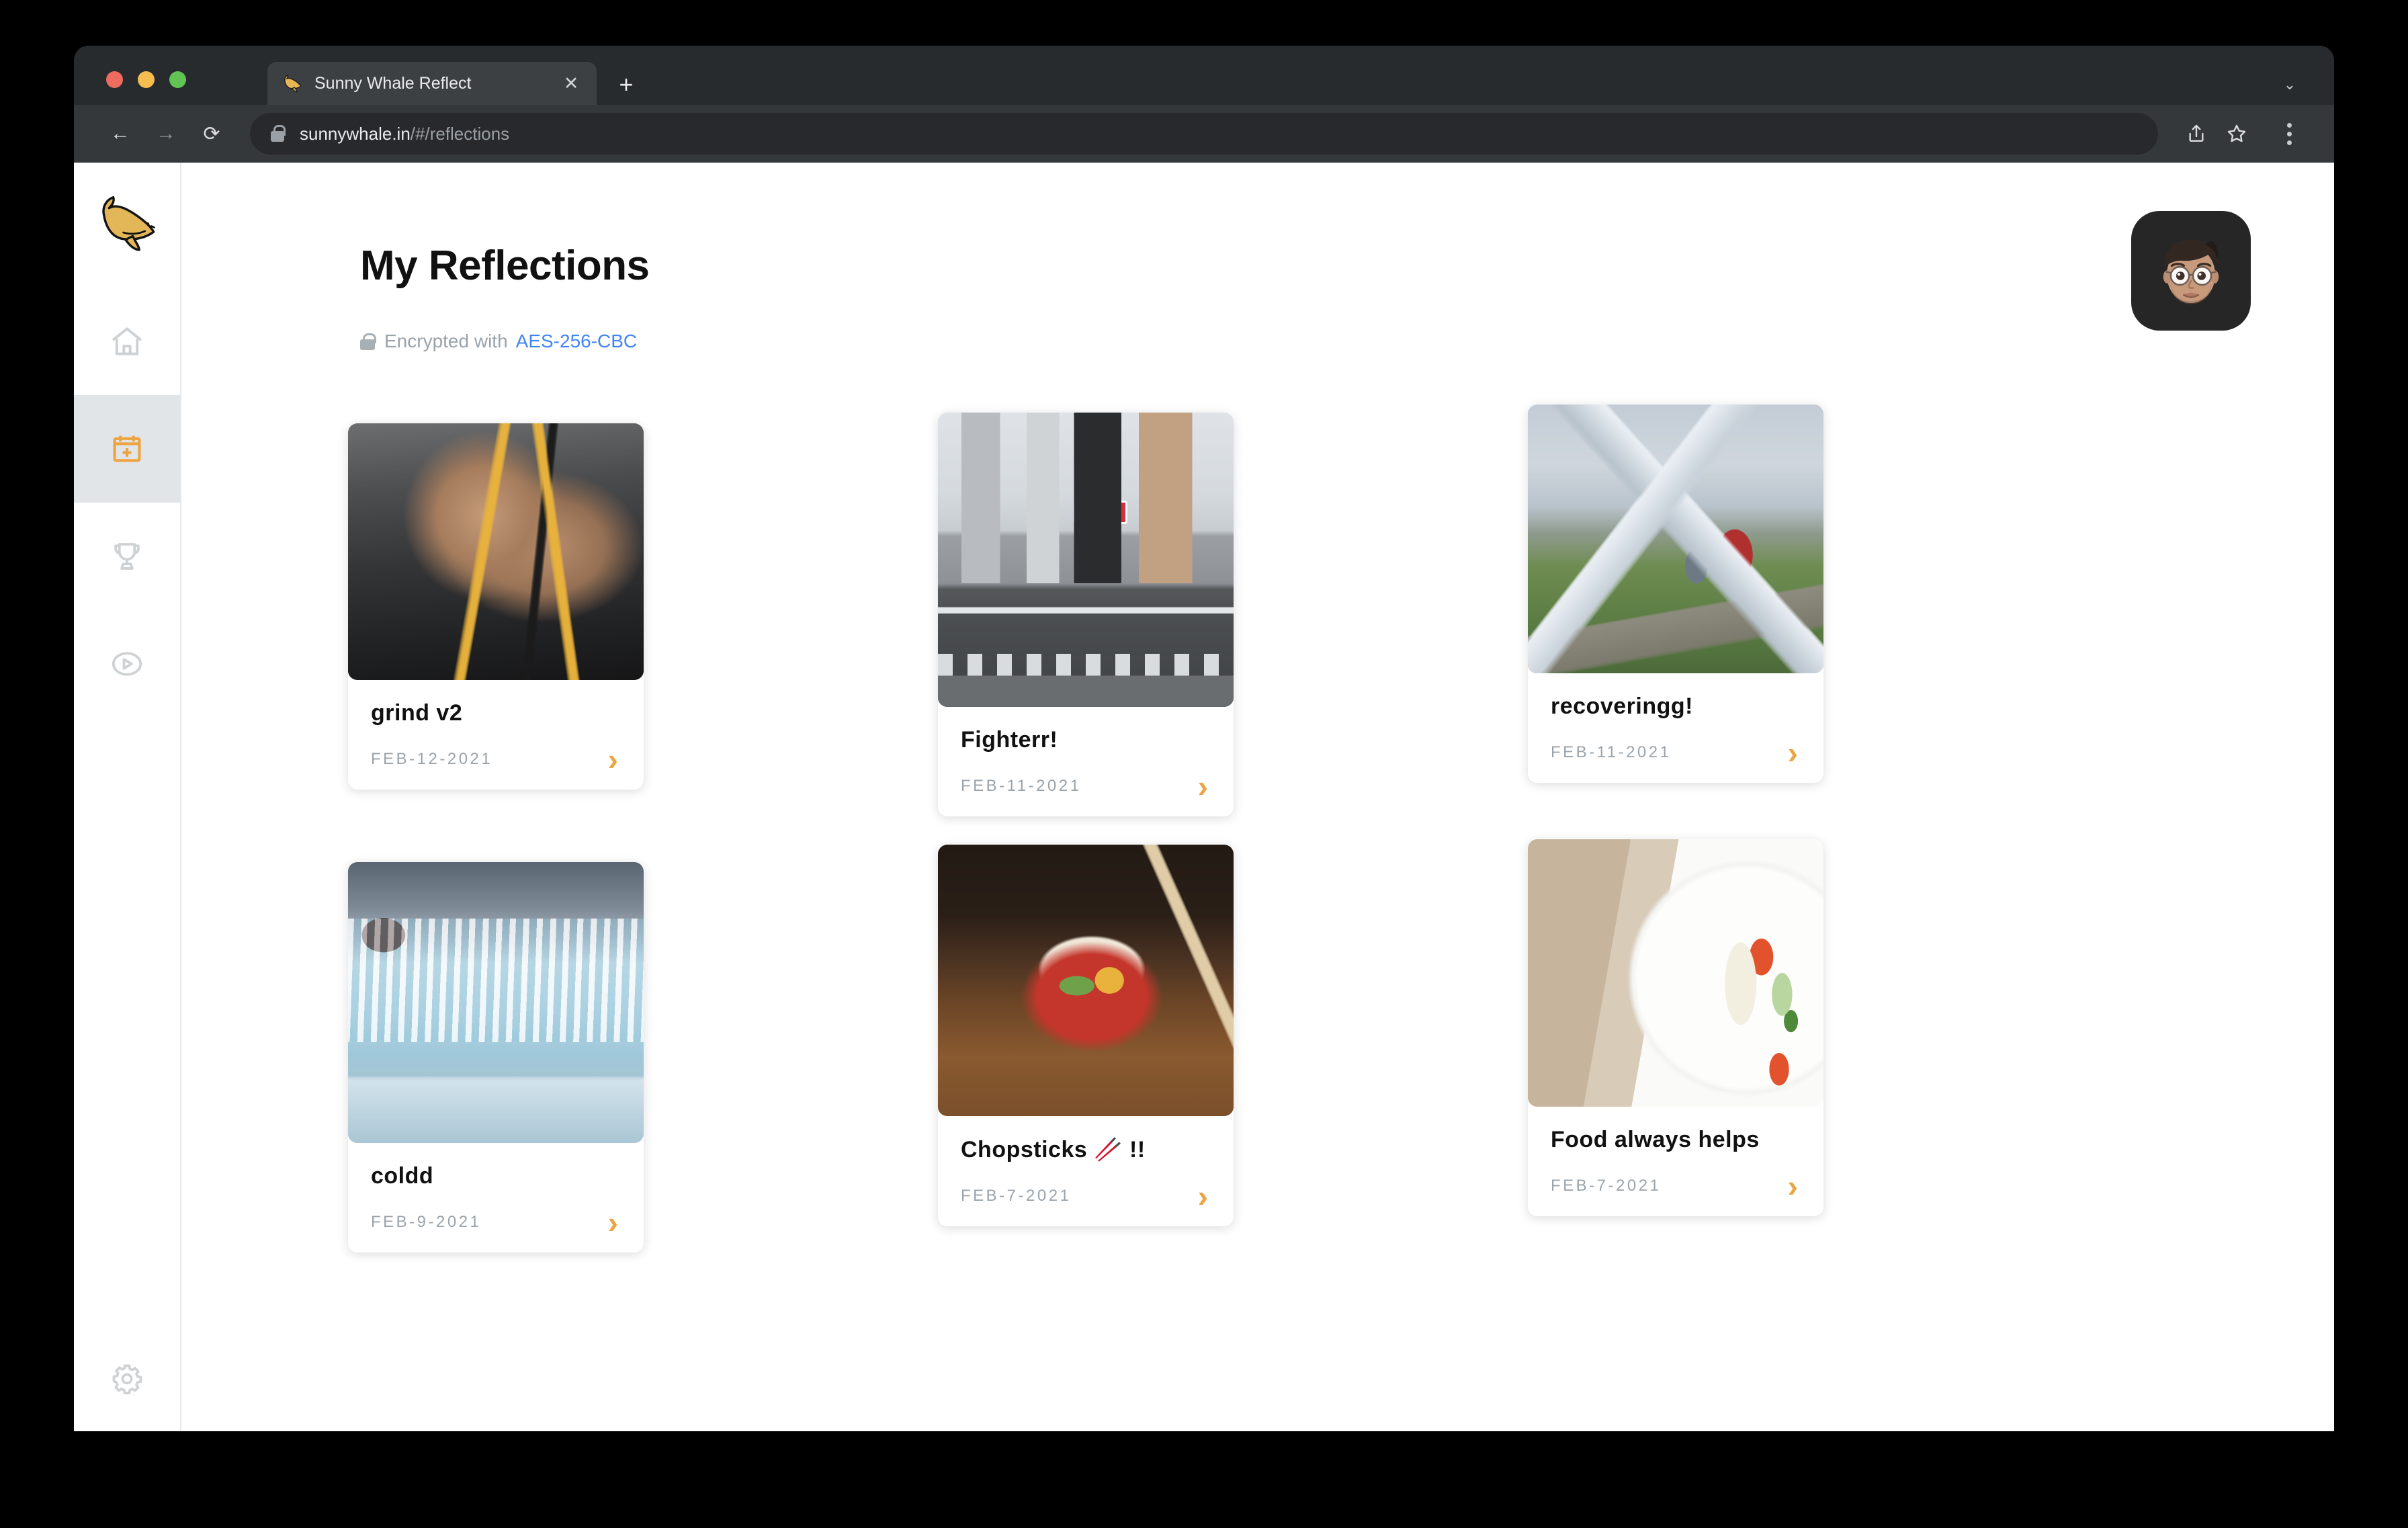 Image resolution: width=2408 pixels, height=1528 pixels. I want to click on calendar-plus-icon, so click(127, 449).